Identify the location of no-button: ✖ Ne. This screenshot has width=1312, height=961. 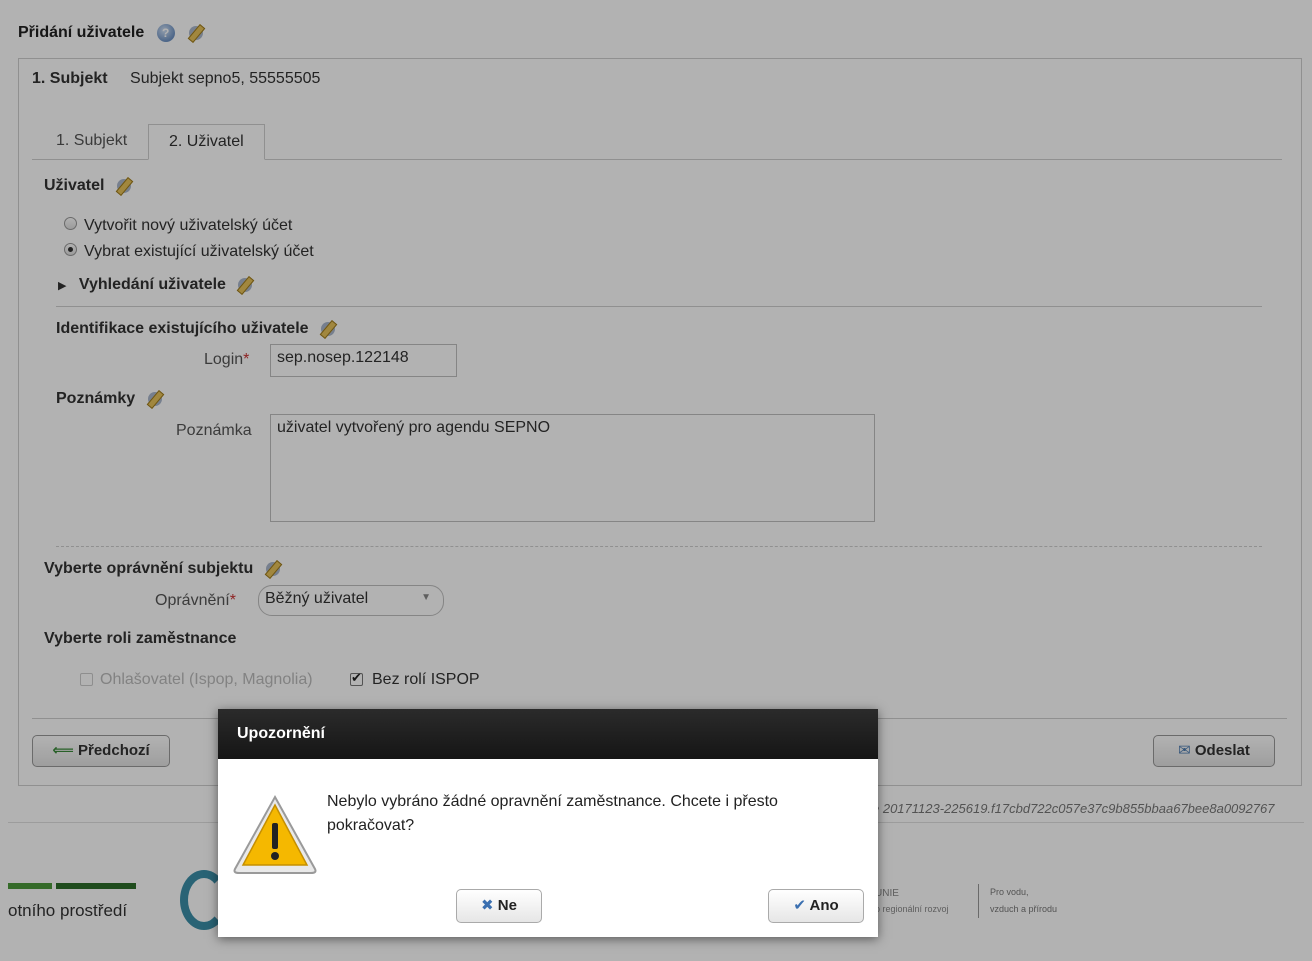
(499, 906).